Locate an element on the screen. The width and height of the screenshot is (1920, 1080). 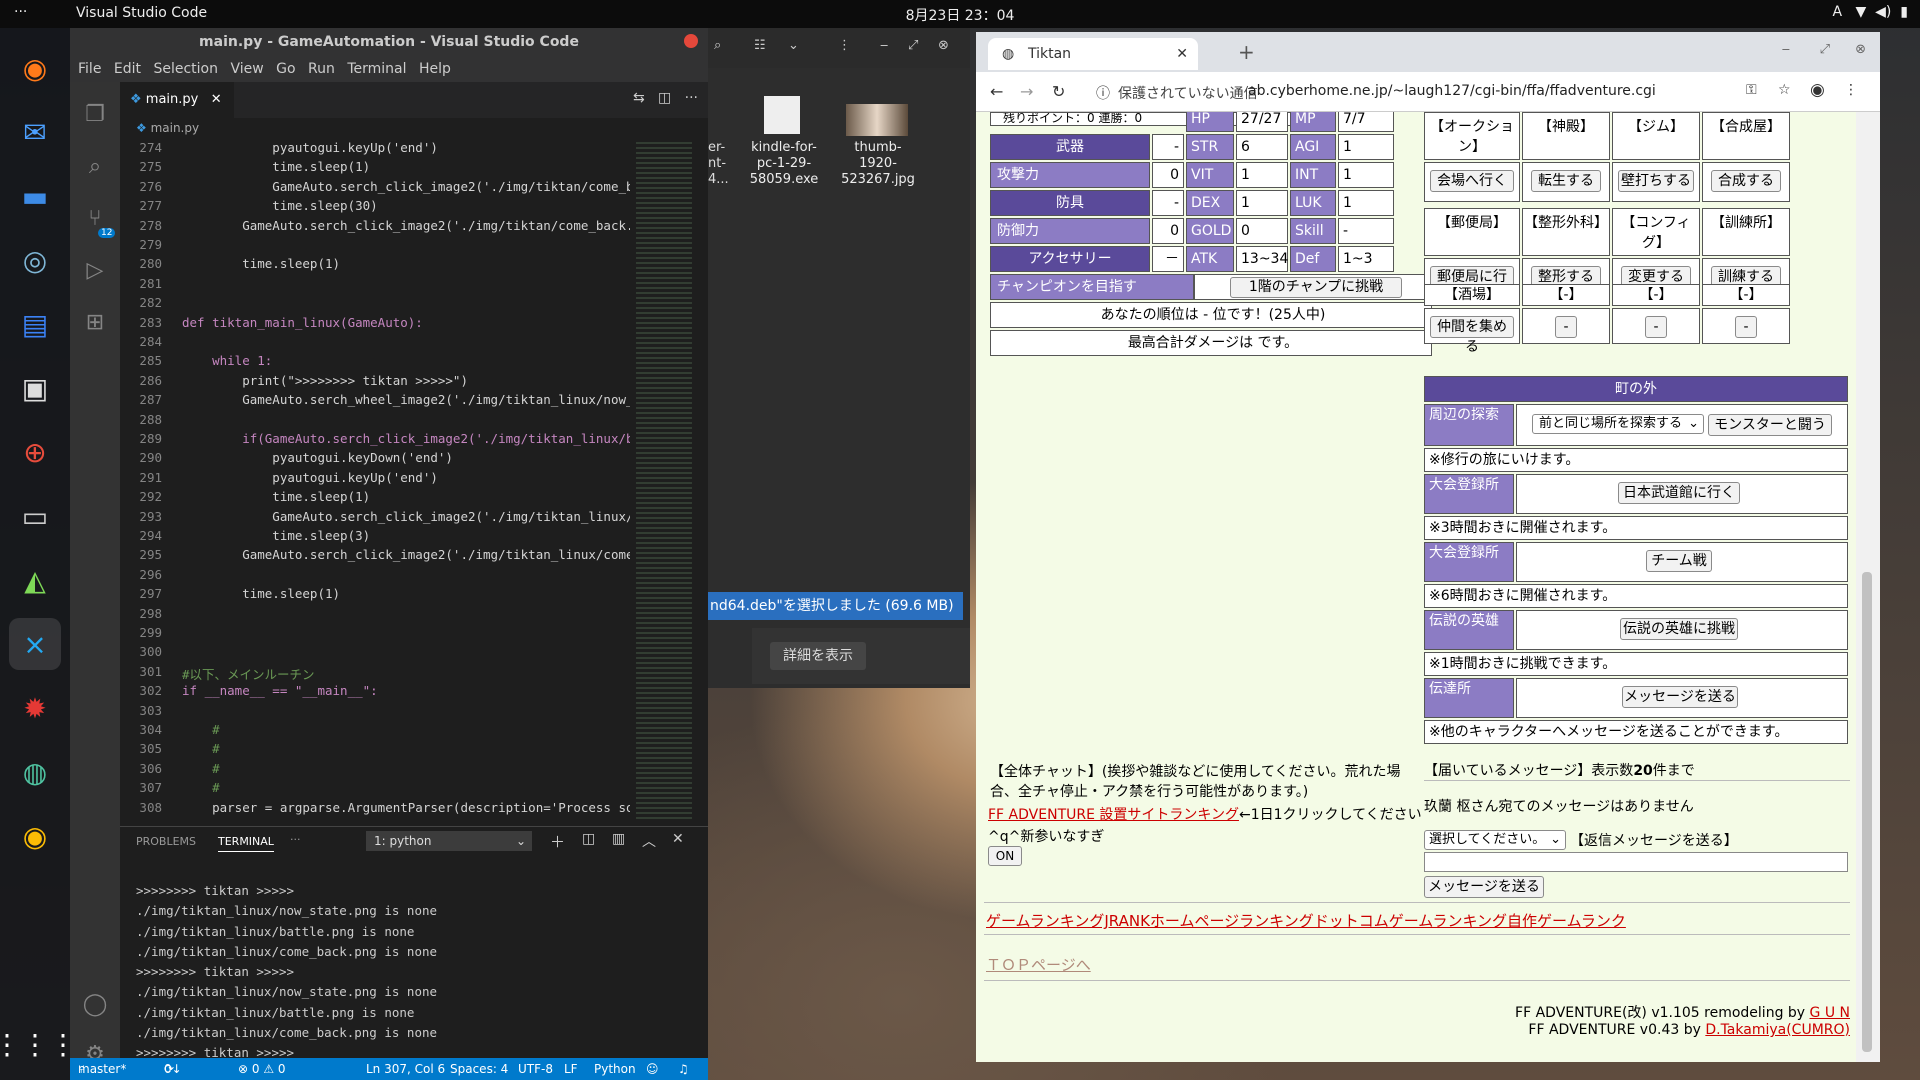
site-ranking-link: FF ADVENTURE 設置サイトランキング is located at coordinates (1113, 815).